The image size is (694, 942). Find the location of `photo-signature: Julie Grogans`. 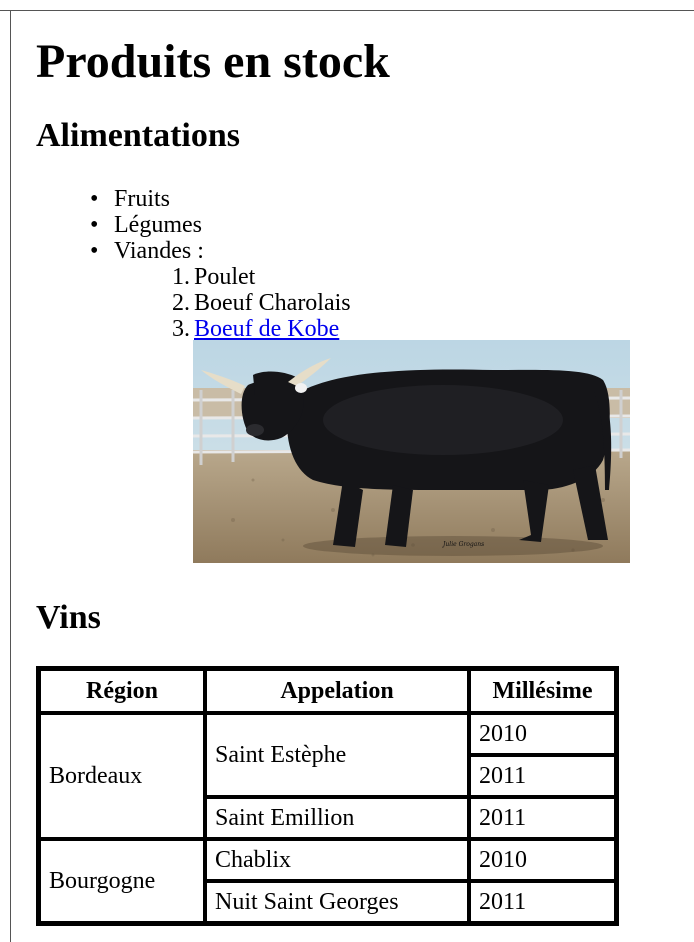

photo-signature: Julie Grogans is located at coordinates (462, 544).